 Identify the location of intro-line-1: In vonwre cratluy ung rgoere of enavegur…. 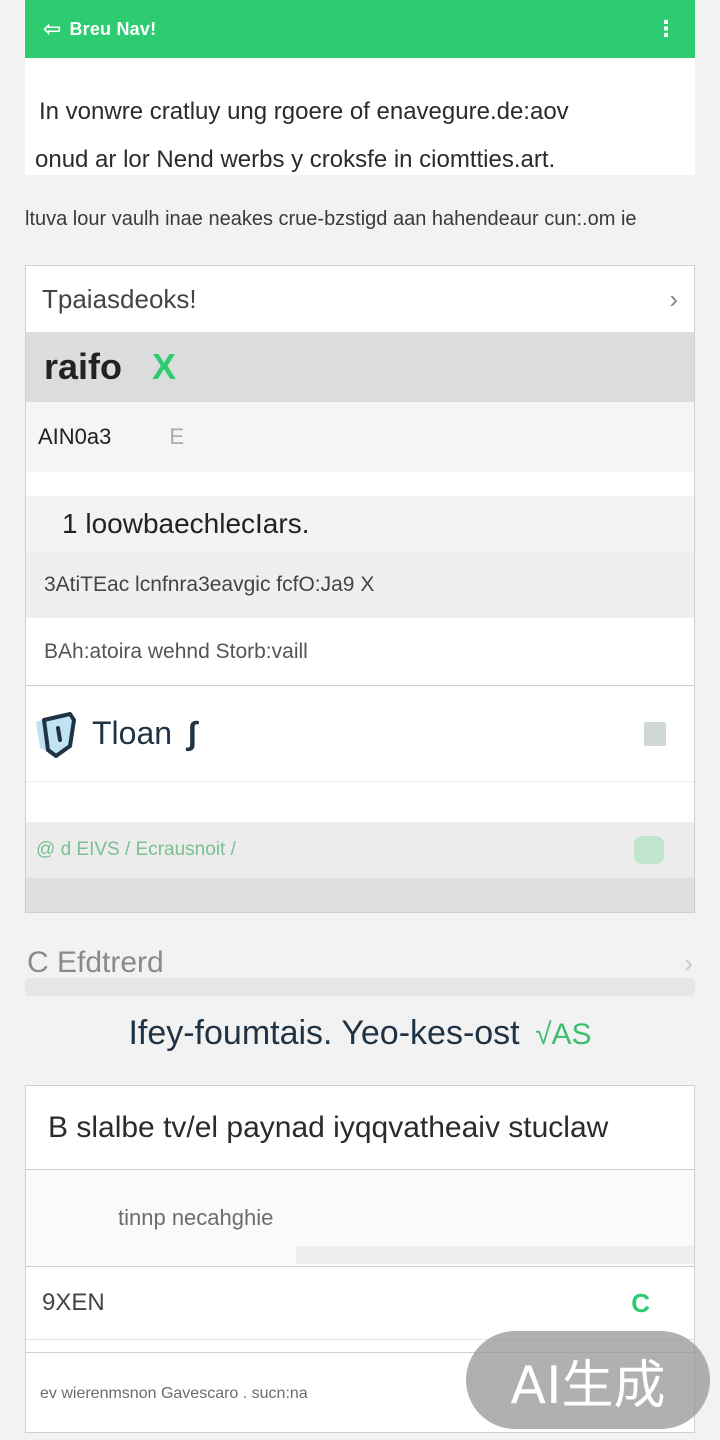
(304, 111).